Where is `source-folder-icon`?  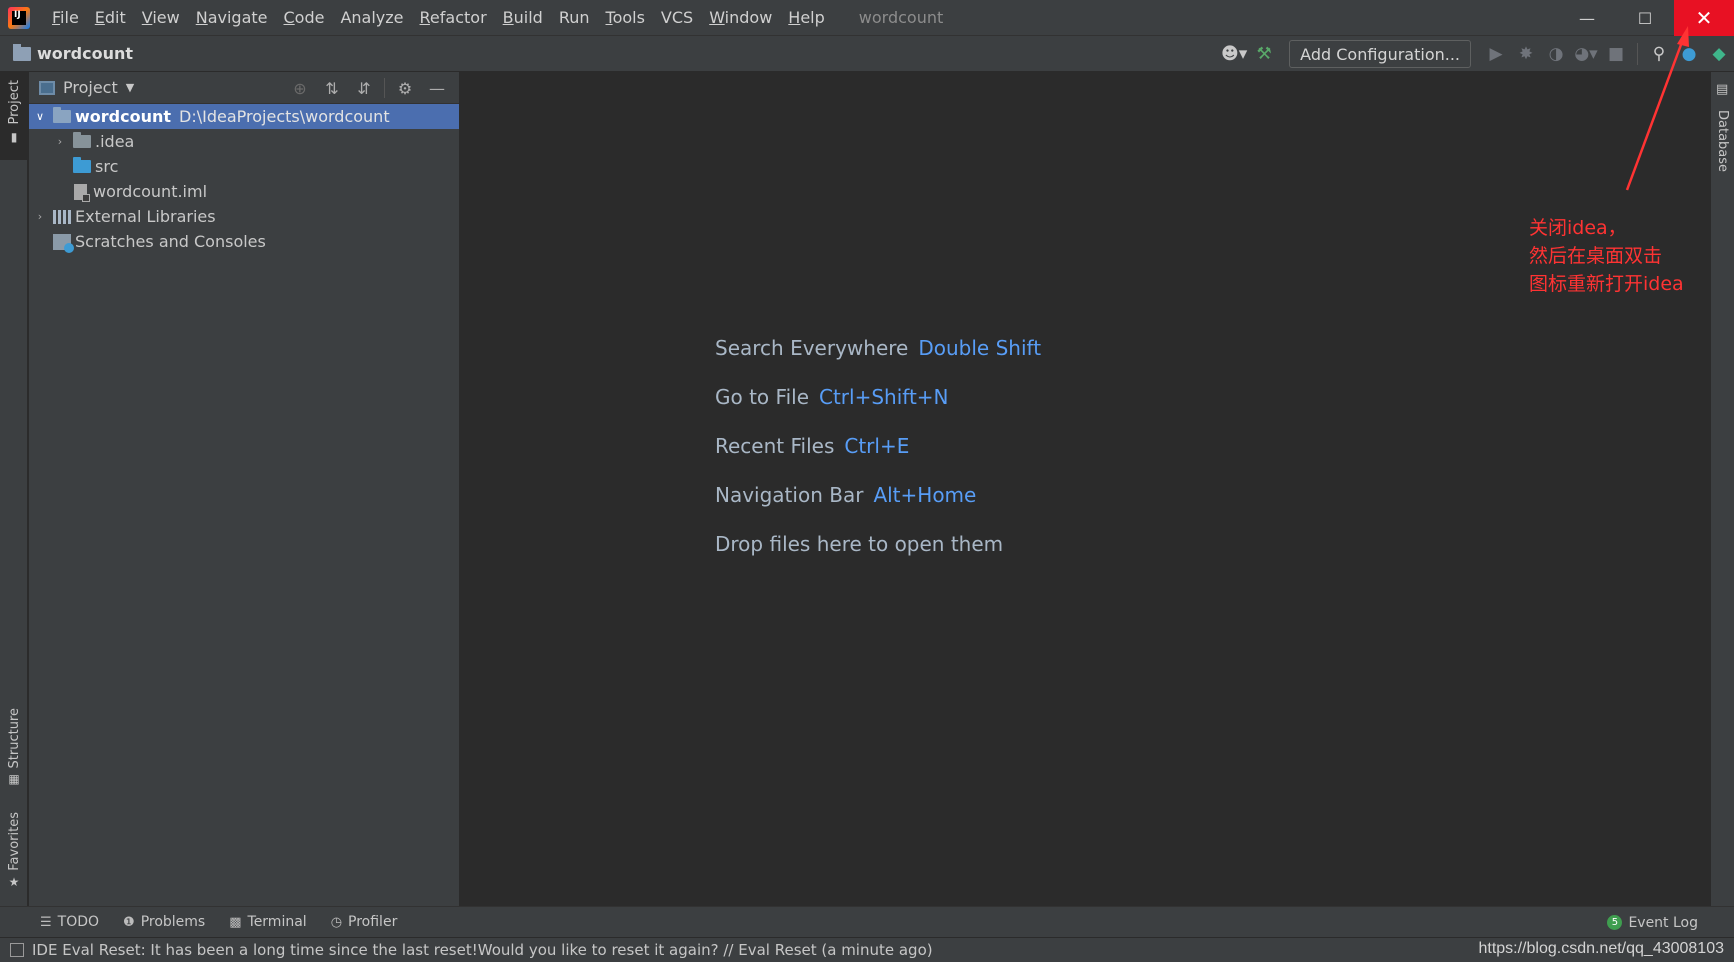 source-folder-icon is located at coordinates (82, 165).